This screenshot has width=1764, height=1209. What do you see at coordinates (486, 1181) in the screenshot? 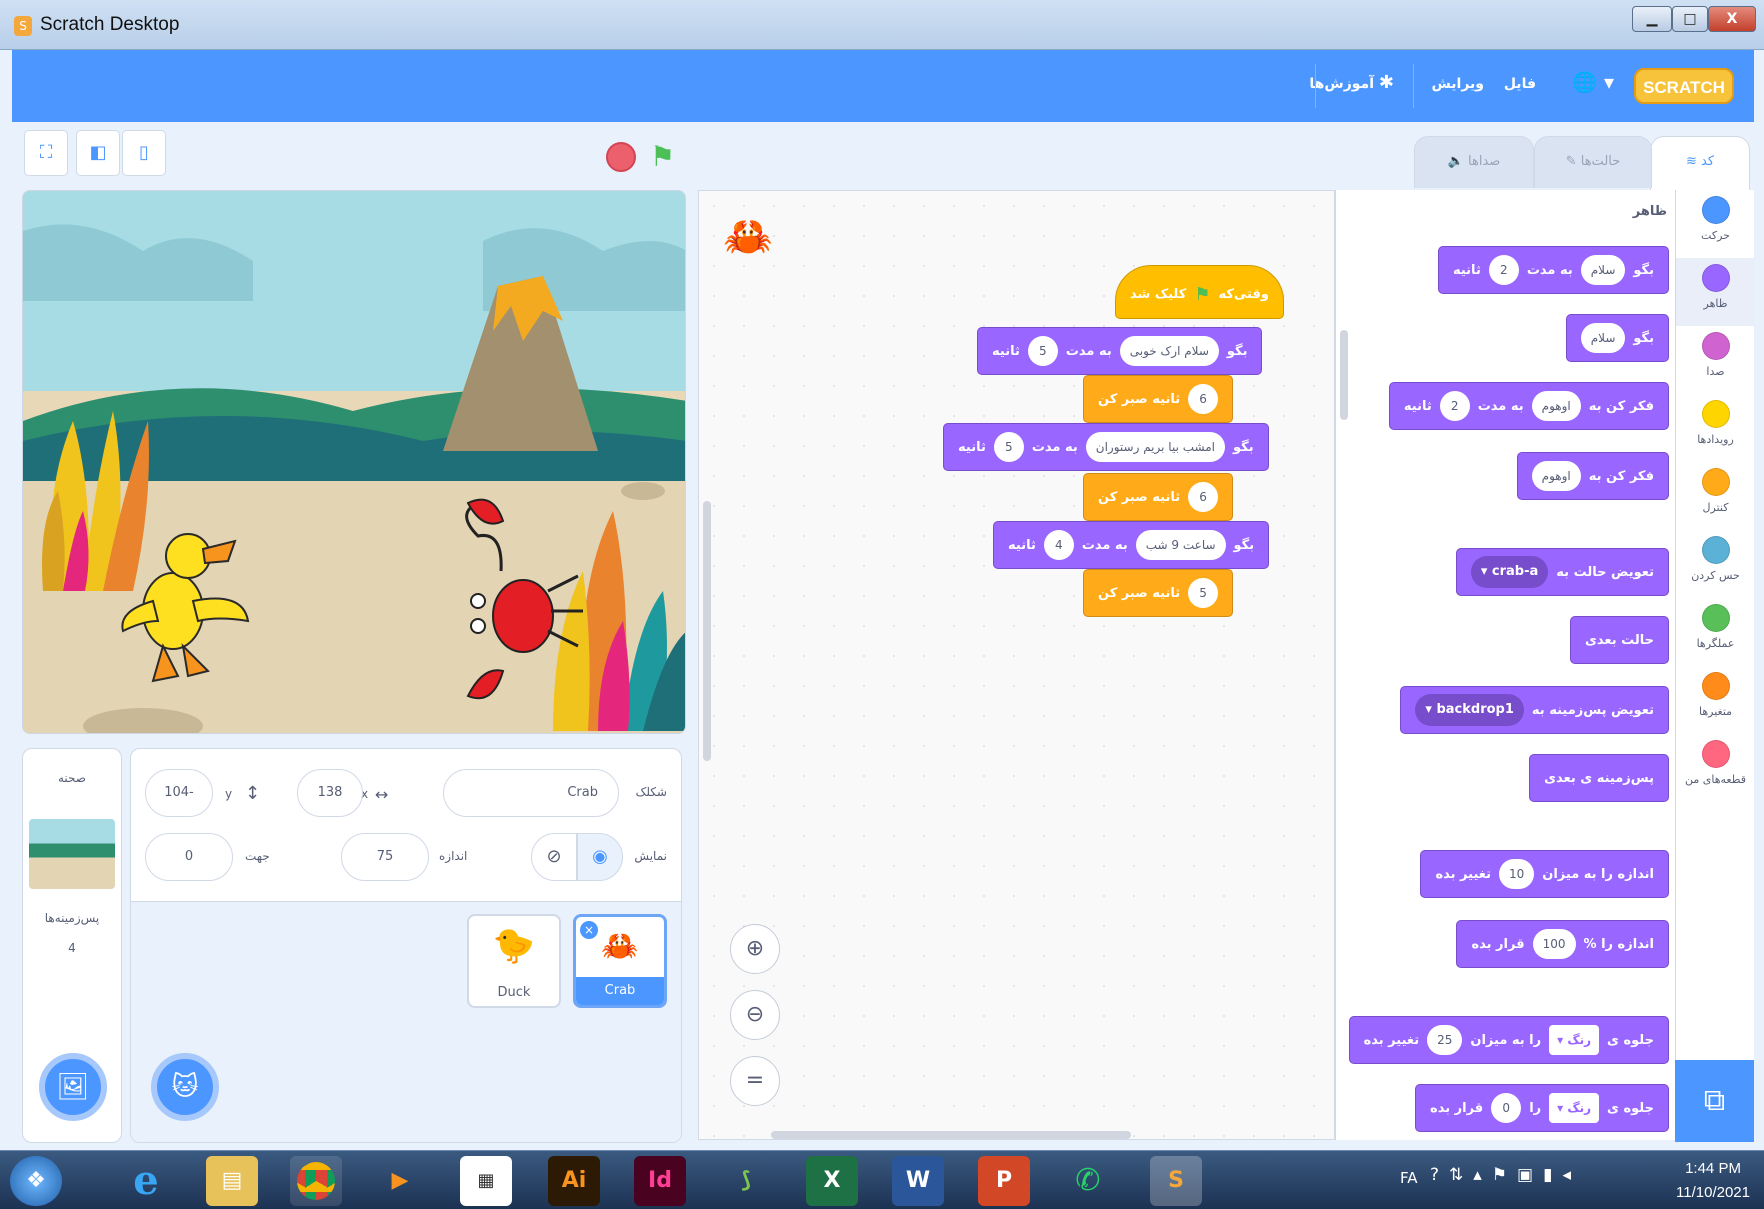
I see `notepad-icon: ▦` at bounding box center [486, 1181].